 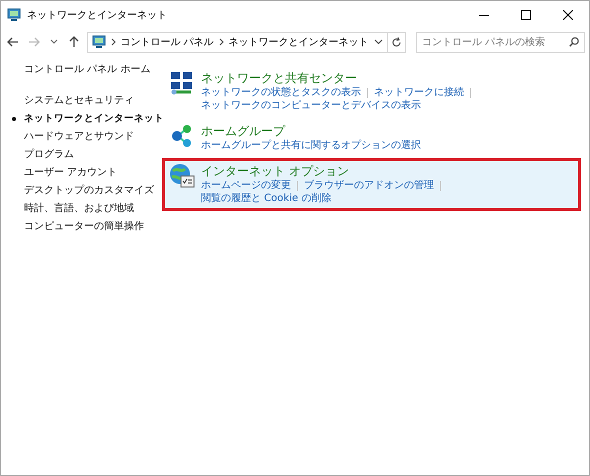 I want to click on sidebar-item: プログラム, so click(x=49, y=154).